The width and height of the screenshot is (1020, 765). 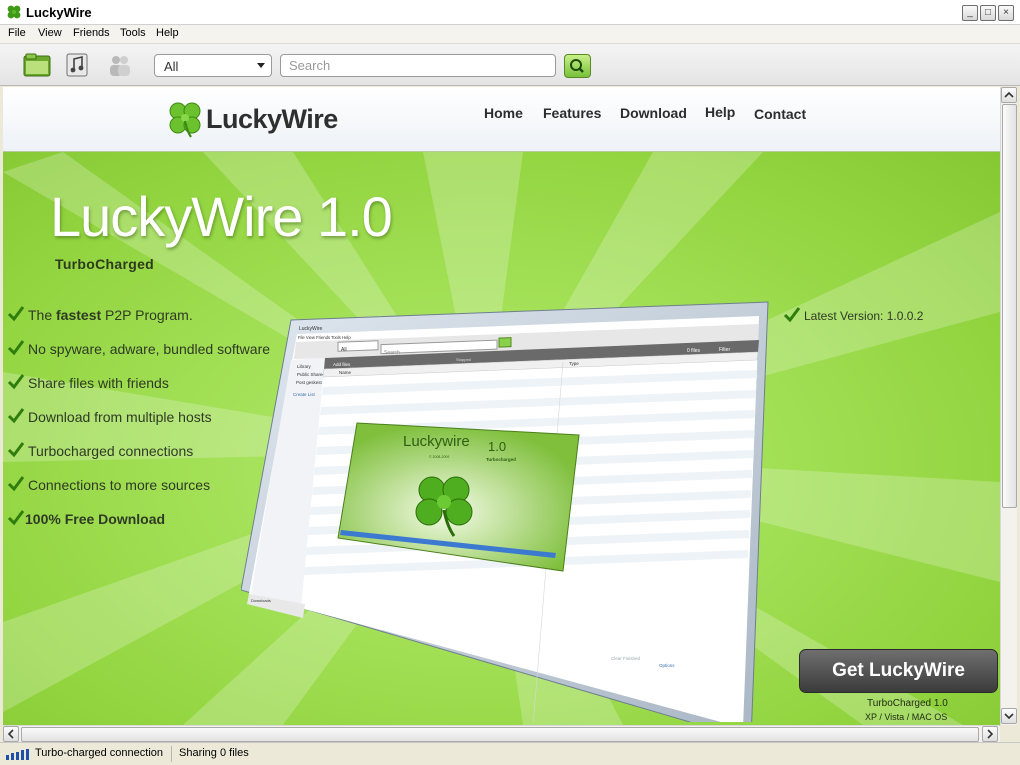 I want to click on menu-friends: Friends, so click(x=91, y=33).